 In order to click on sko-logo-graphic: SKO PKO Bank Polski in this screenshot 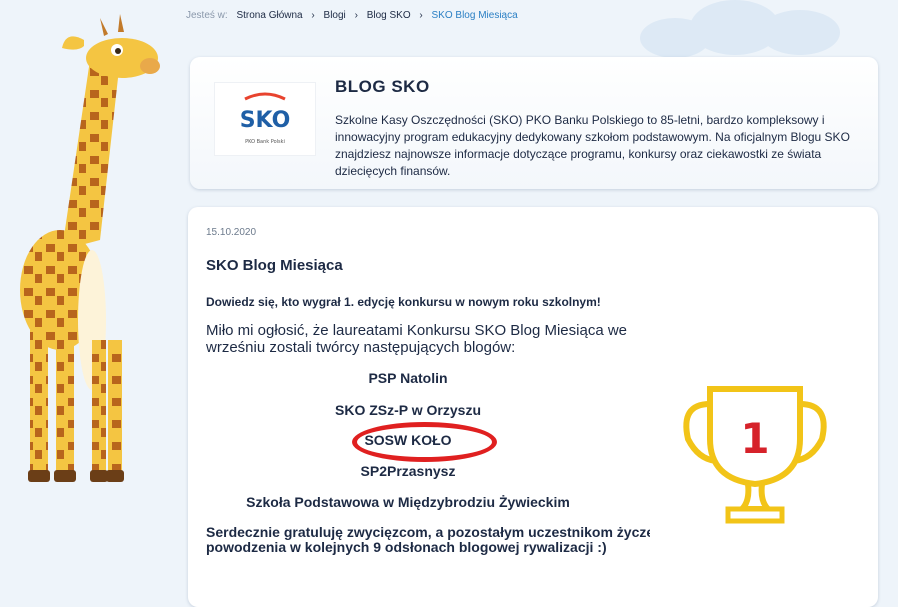, I will do `click(265, 118)`.